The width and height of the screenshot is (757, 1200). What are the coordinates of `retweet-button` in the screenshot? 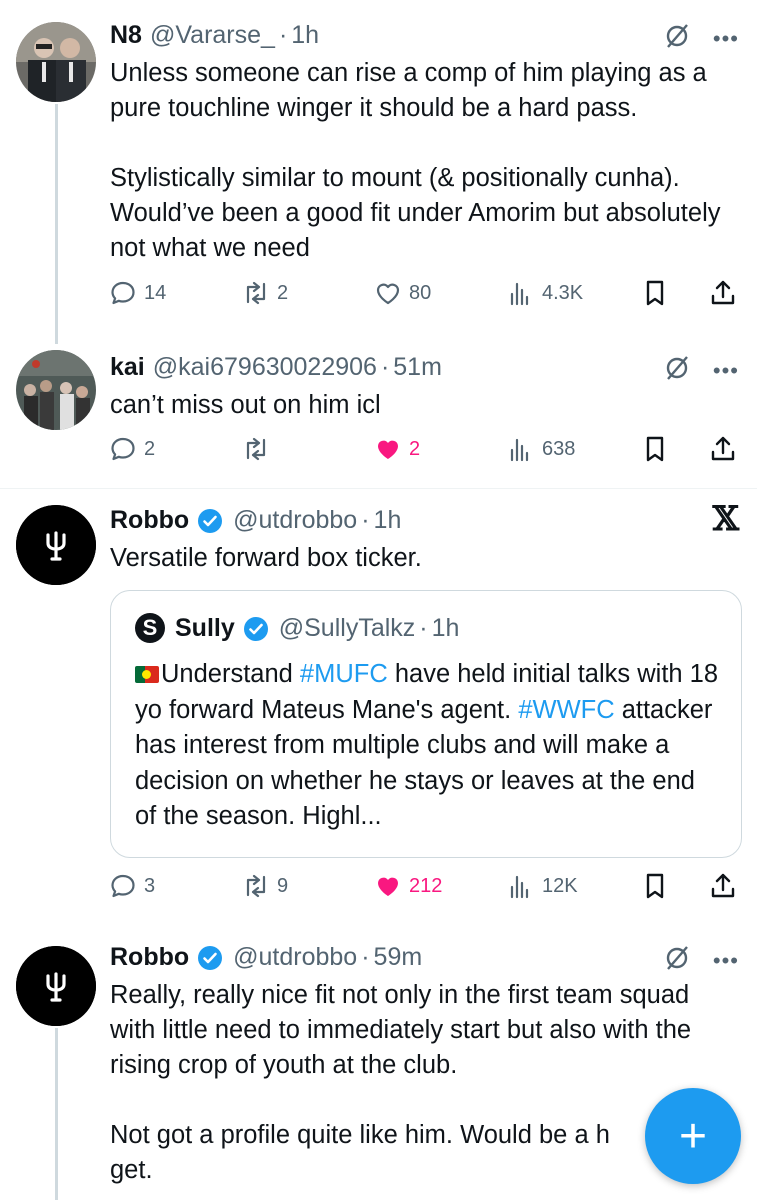 It's located at (259, 449).